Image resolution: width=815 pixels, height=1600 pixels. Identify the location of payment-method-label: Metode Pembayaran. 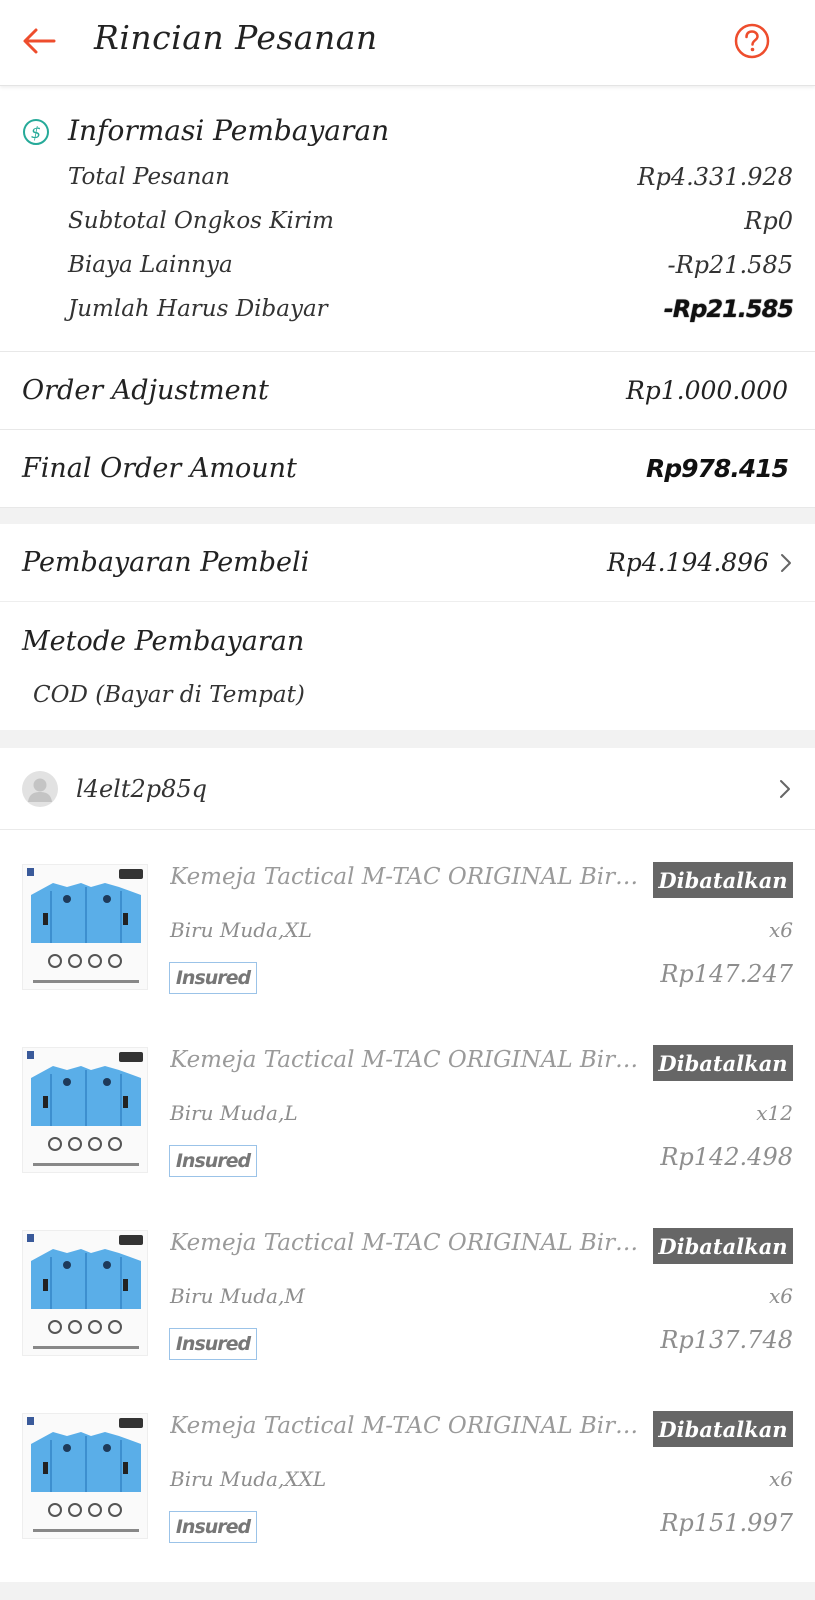
(163, 641).